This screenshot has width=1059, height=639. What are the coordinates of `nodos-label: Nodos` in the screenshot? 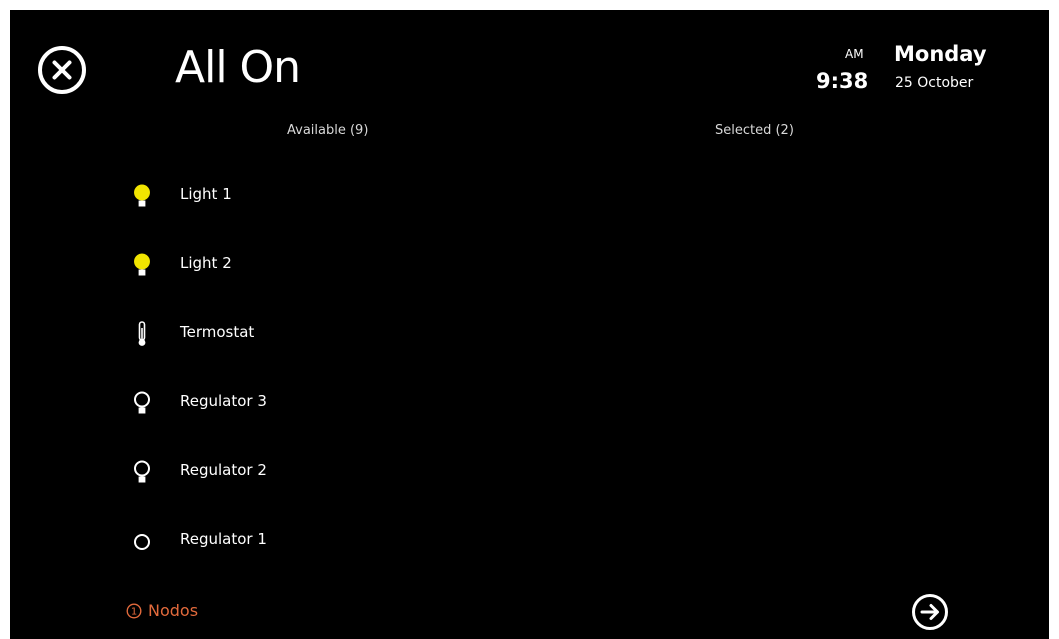 It's located at (173, 610).